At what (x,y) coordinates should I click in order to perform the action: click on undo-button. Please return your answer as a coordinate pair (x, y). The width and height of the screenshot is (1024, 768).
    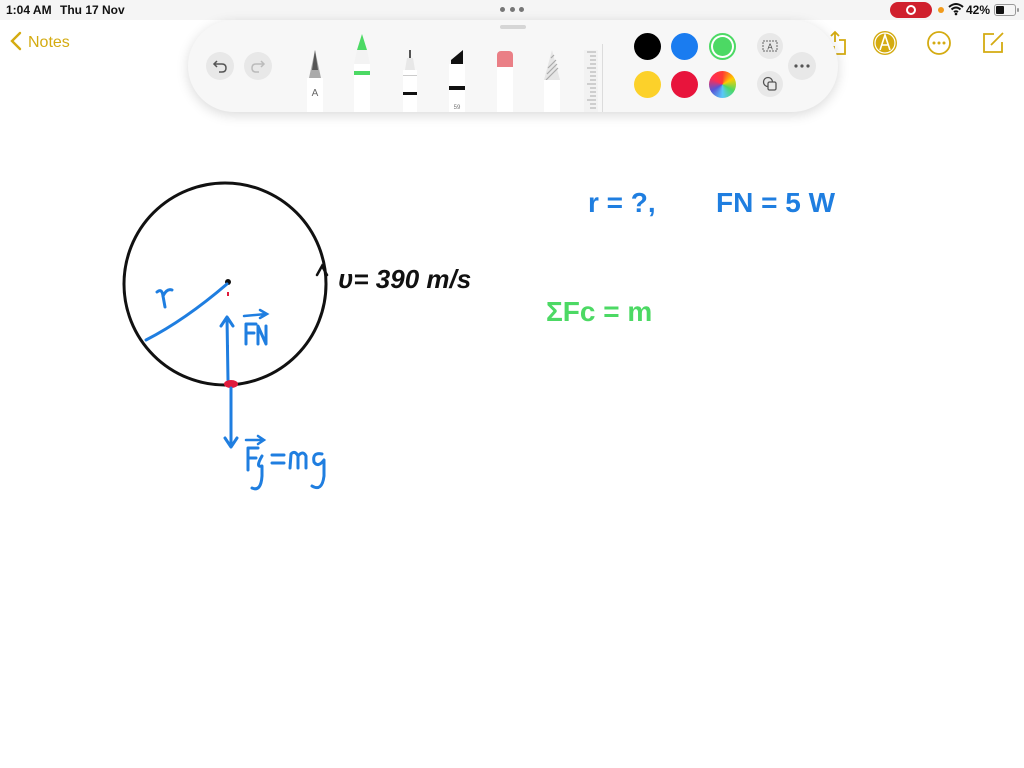
    Looking at the image, I should click on (220, 66).